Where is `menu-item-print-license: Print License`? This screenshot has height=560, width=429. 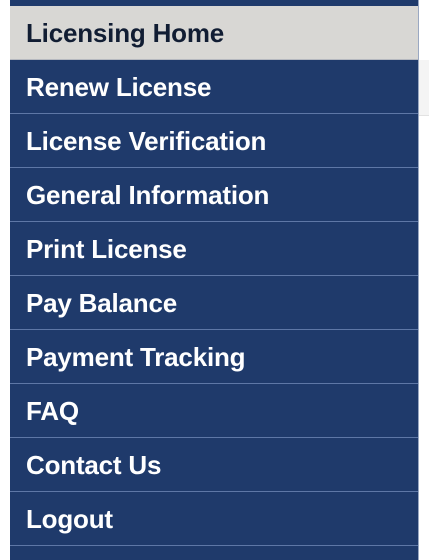 menu-item-print-license: Print License is located at coordinates (214, 249).